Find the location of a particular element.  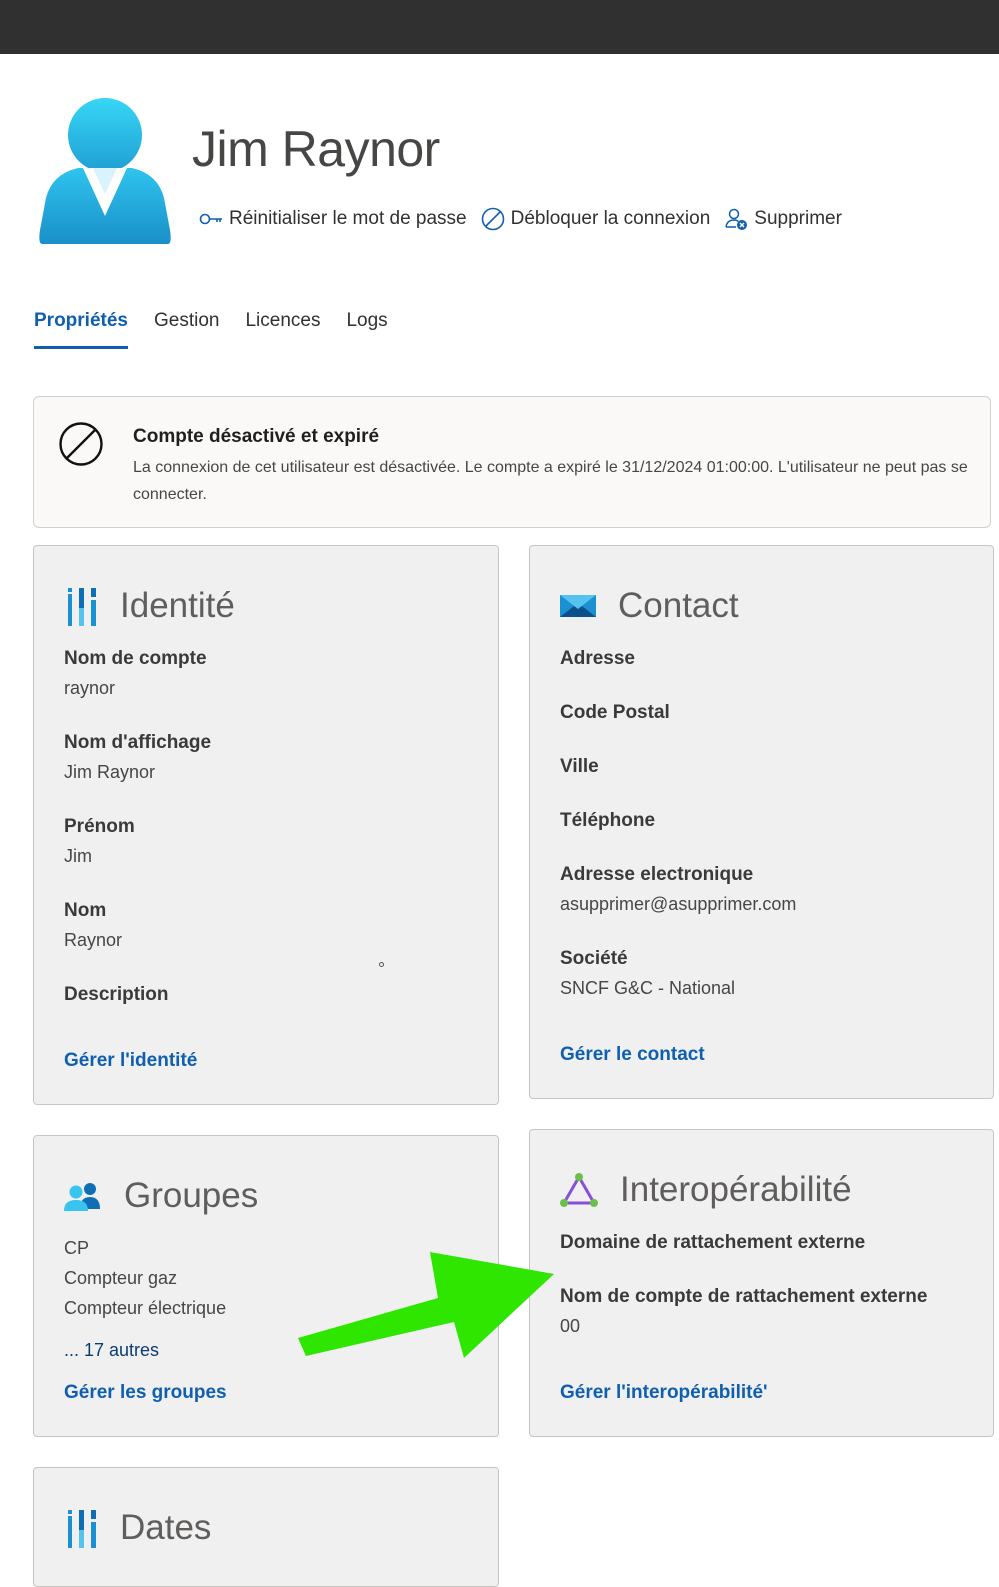

field-value: 00 is located at coordinates (570, 1326).